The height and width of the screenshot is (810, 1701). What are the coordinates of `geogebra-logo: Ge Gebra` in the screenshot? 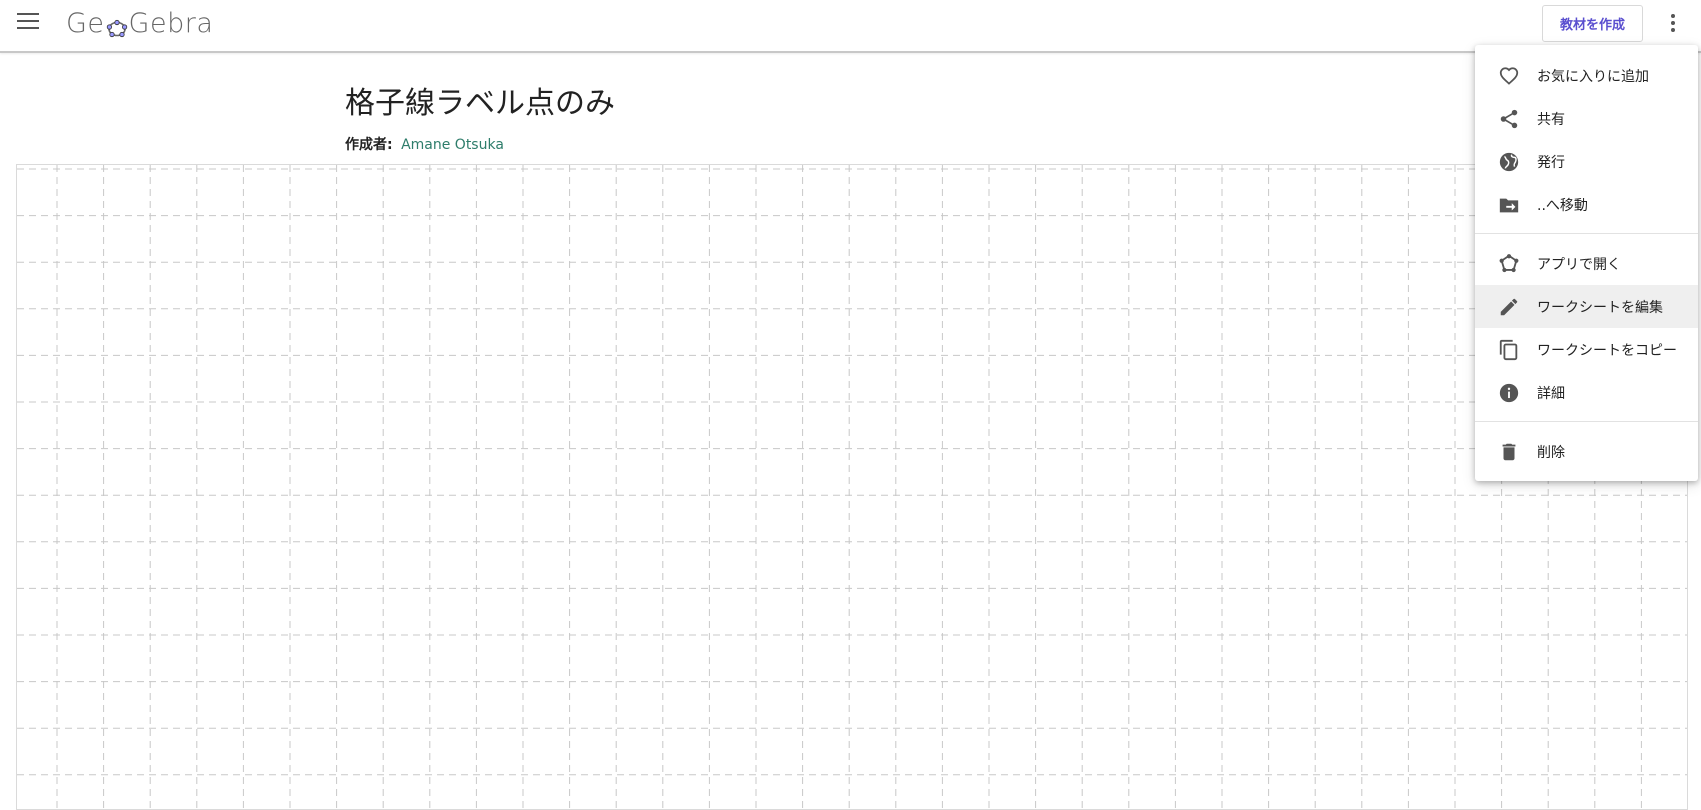 It's located at (139, 23).